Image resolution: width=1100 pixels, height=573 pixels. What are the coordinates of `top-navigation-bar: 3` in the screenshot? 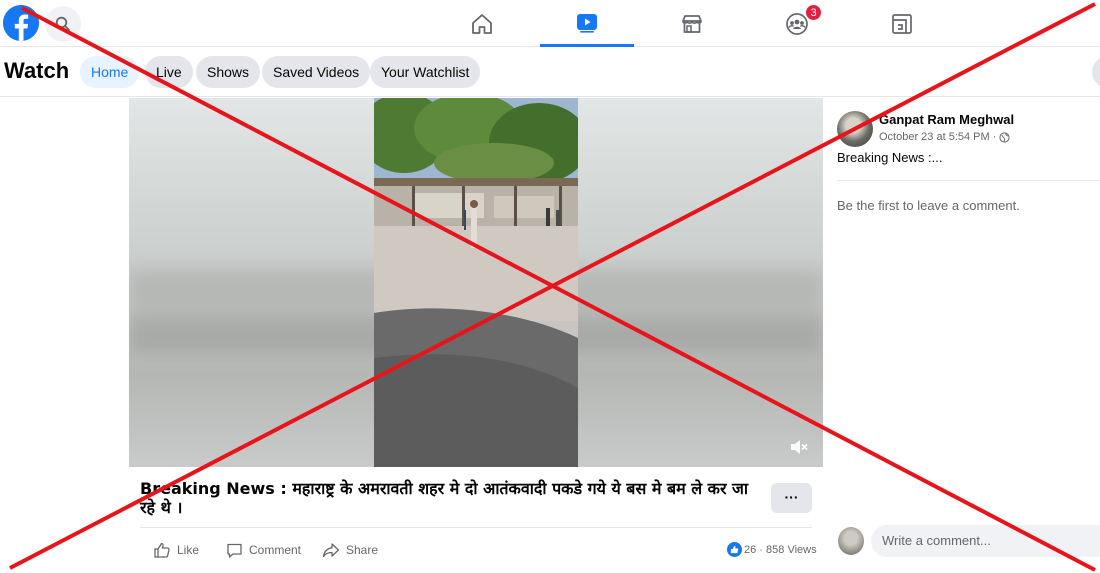 It's located at (550, 23).